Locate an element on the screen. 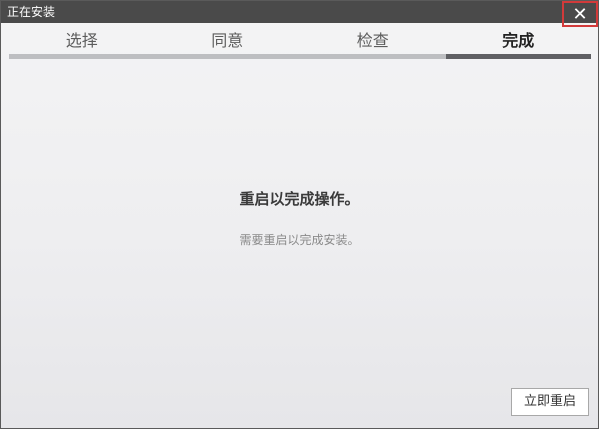 The image size is (599, 429). step-finish-label: 完成 is located at coordinates (518, 40).